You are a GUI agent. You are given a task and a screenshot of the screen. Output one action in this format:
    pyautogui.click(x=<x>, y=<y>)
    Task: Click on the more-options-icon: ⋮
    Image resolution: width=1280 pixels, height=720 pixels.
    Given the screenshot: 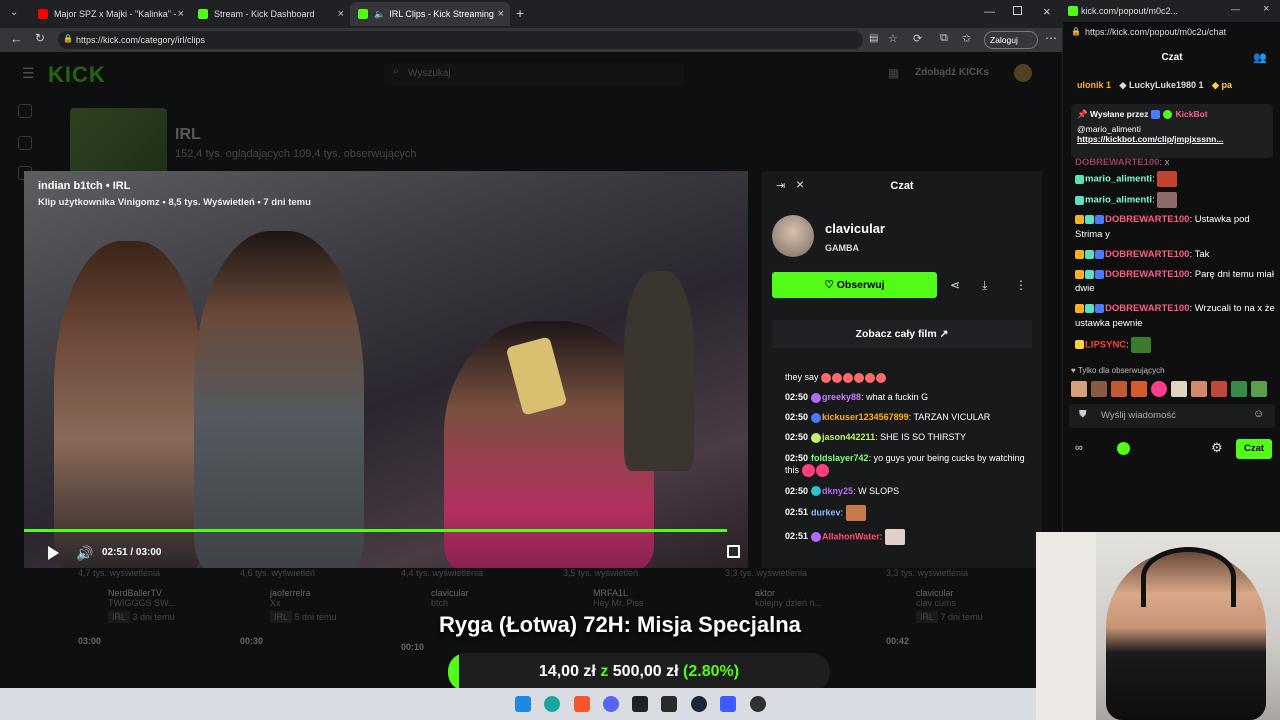 What is the action you would take?
    pyautogui.click(x=1021, y=285)
    